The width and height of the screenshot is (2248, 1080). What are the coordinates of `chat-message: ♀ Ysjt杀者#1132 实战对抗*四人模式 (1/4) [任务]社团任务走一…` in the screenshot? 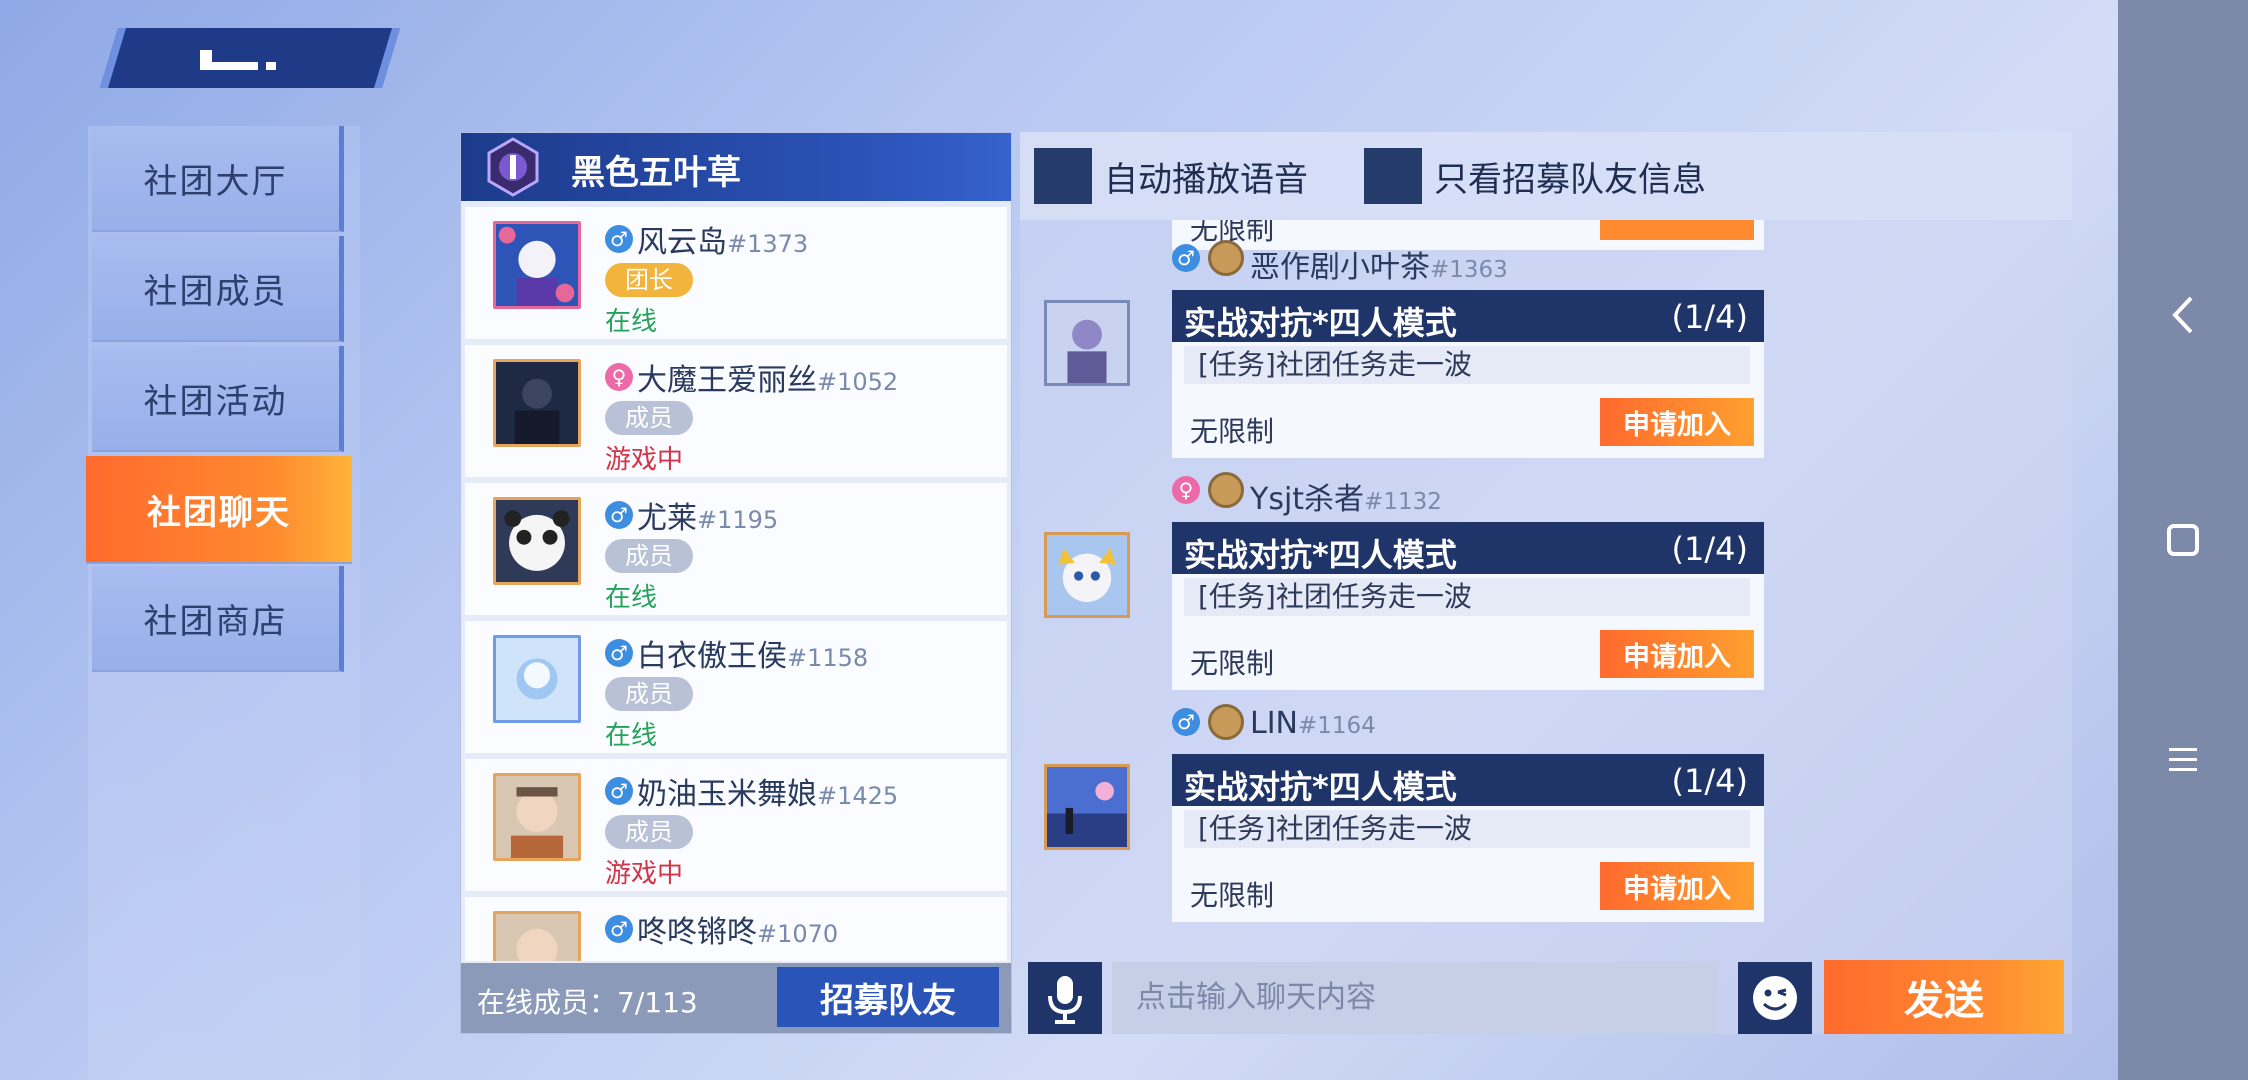 It's located at (1546, 588).